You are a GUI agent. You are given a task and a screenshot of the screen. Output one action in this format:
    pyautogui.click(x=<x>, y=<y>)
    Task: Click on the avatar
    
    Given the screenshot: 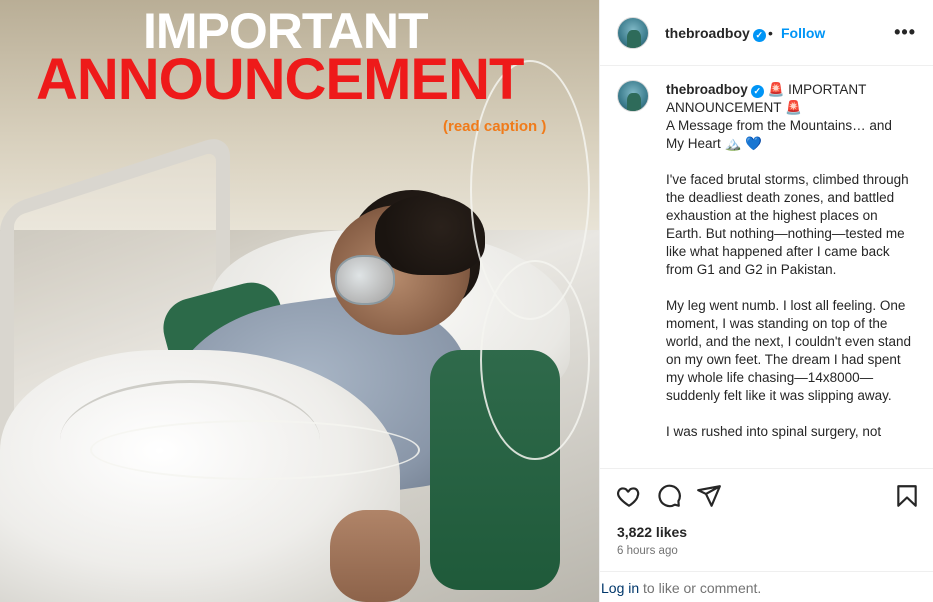 What is the action you would take?
    pyautogui.click(x=633, y=33)
    